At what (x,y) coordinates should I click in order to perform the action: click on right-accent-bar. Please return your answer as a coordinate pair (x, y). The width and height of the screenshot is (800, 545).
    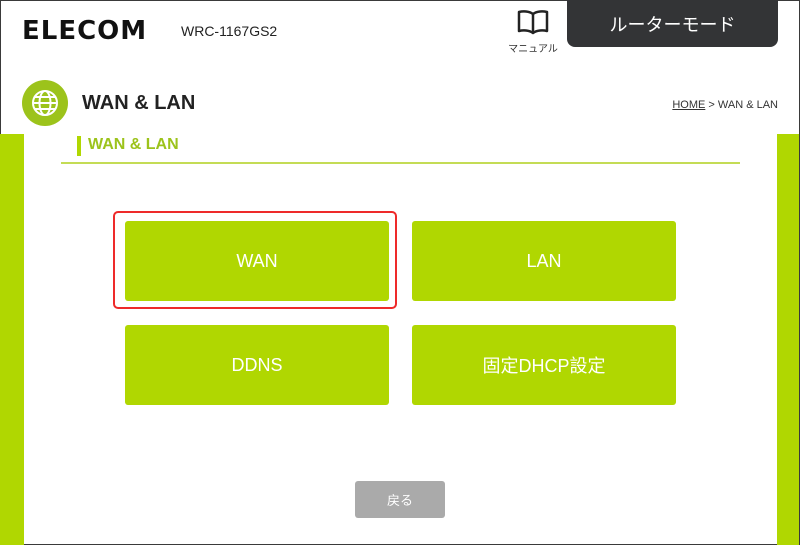
    Looking at the image, I should click on (788, 339).